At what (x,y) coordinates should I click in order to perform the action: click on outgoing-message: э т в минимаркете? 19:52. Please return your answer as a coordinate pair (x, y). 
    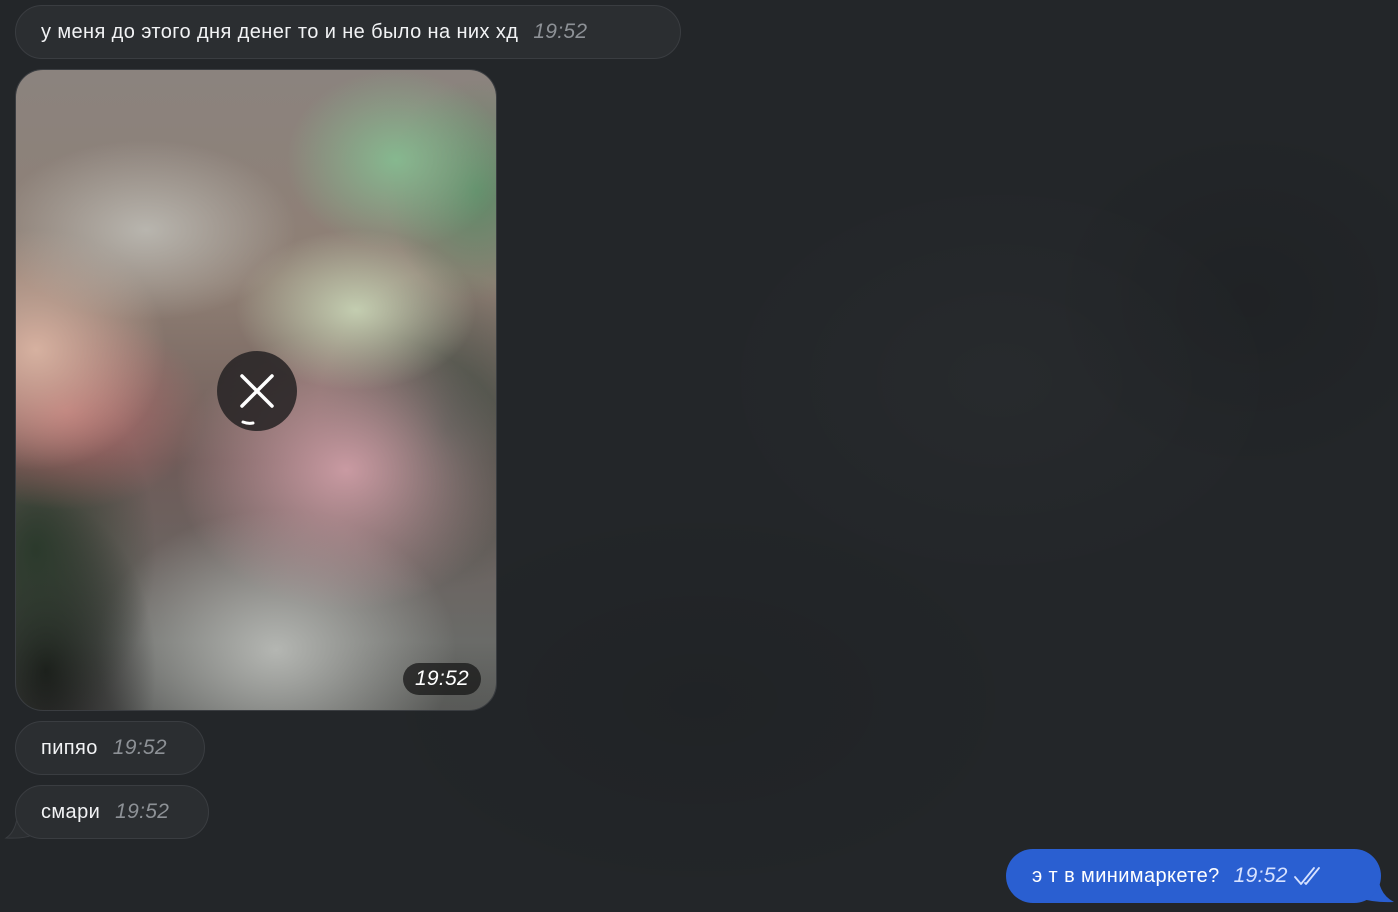
    Looking at the image, I should click on (1193, 876).